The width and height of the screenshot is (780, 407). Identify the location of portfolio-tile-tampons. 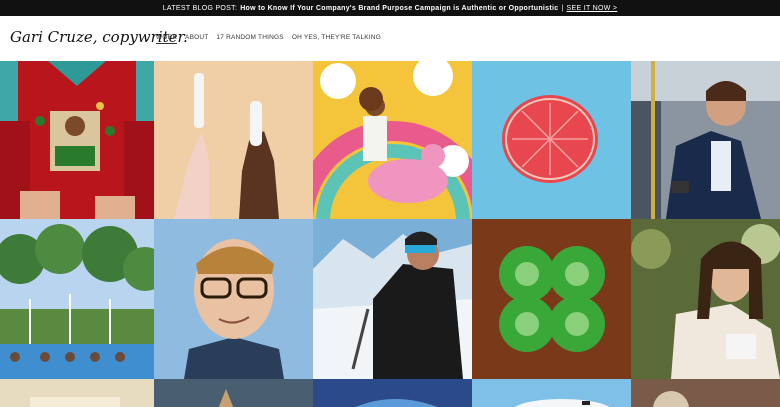
(233, 140).